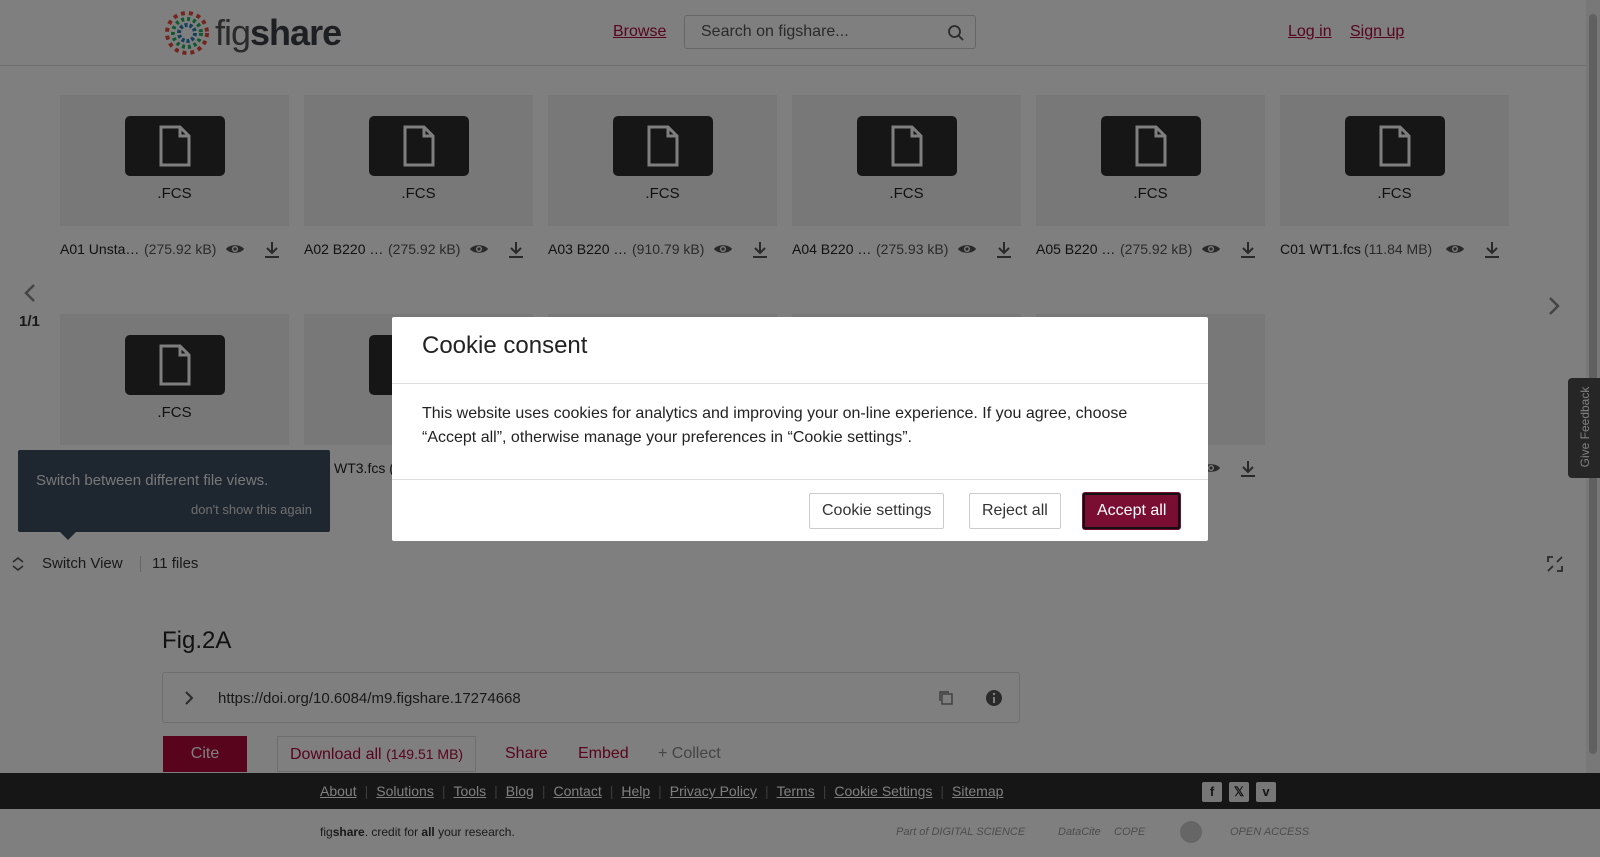 The height and width of the screenshot is (857, 1600). What do you see at coordinates (1132, 511) in the screenshot?
I see `accept-all-button: Accept all` at bounding box center [1132, 511].